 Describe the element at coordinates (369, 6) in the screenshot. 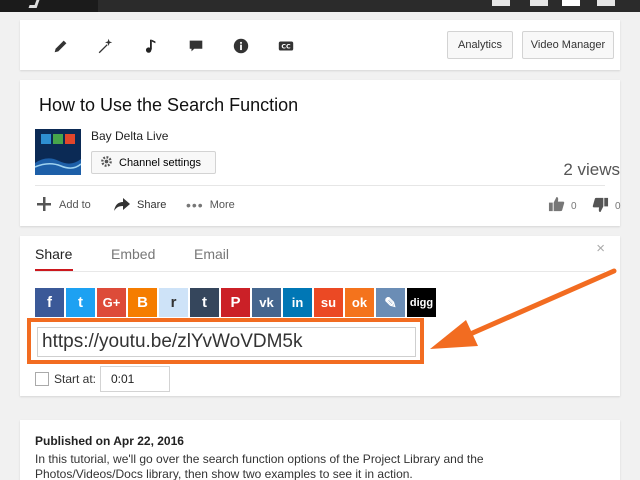

I see `progress-bar` at that location.